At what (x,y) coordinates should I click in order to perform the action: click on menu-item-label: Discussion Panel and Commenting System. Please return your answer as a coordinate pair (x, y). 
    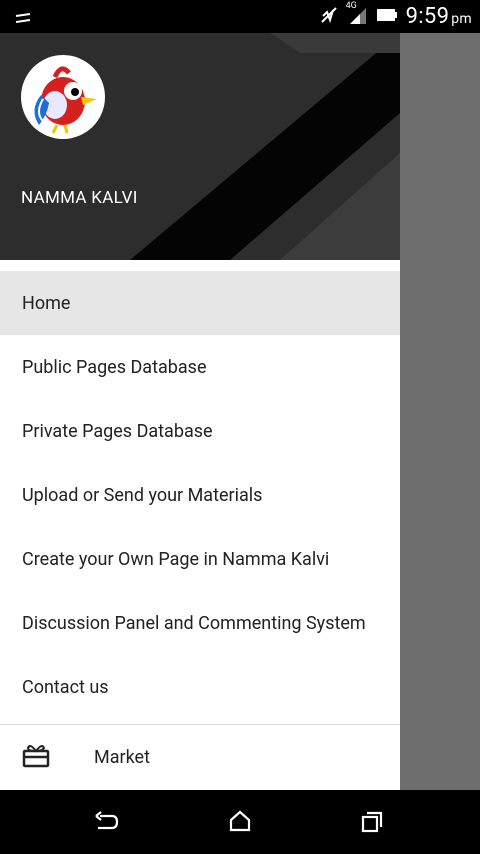
    Looking at the image, I should click on (194, 623).